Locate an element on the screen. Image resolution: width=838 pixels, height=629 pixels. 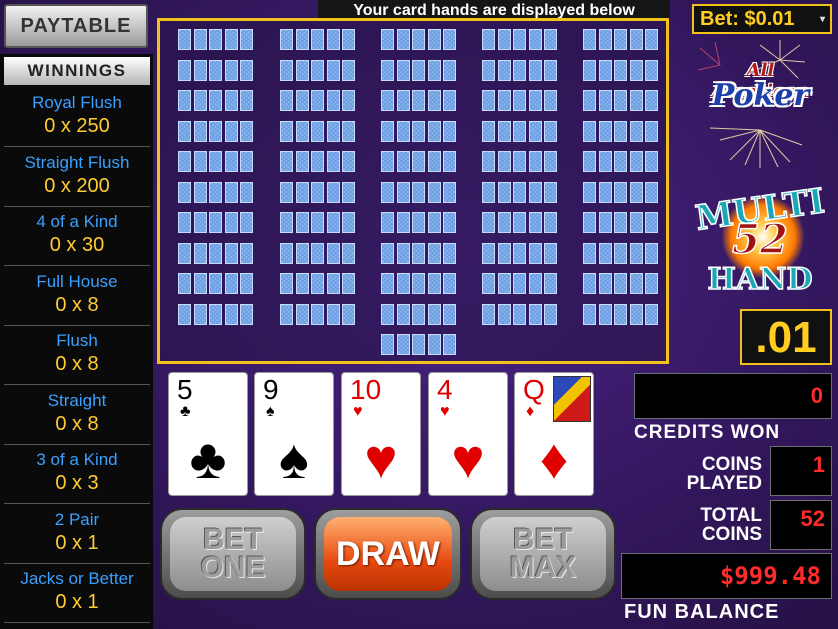
playing-card: 5 ♣ ♣ is located at coordinates (208, 434).